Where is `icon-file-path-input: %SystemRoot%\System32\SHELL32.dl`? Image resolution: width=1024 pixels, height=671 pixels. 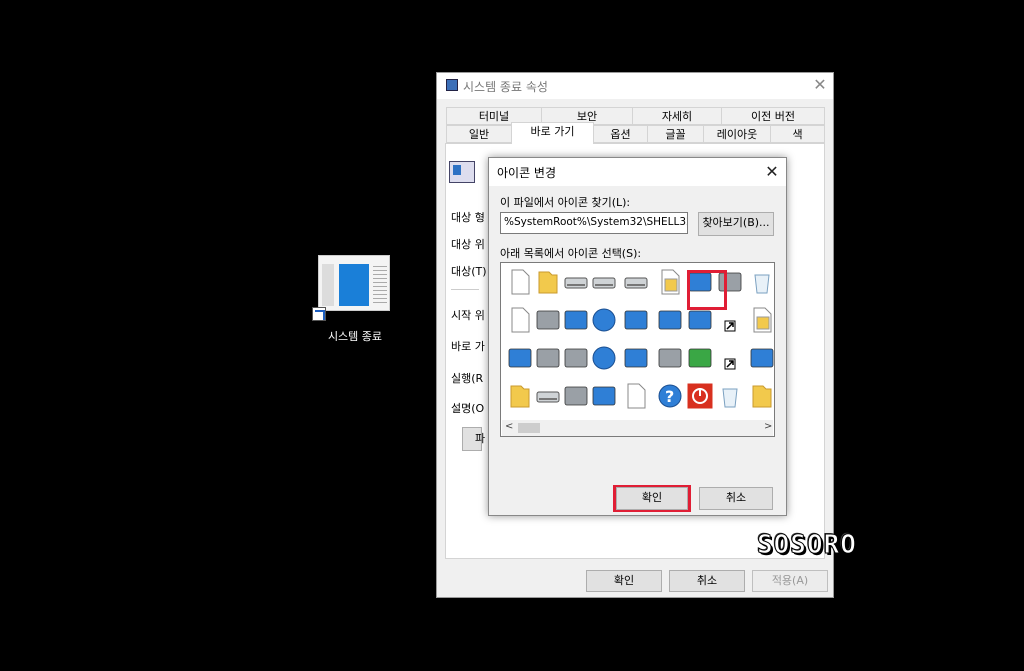 icon-file-path-input: %SystemRoot%\System32\SHELL32.dl is located at coordinates (594, 223).